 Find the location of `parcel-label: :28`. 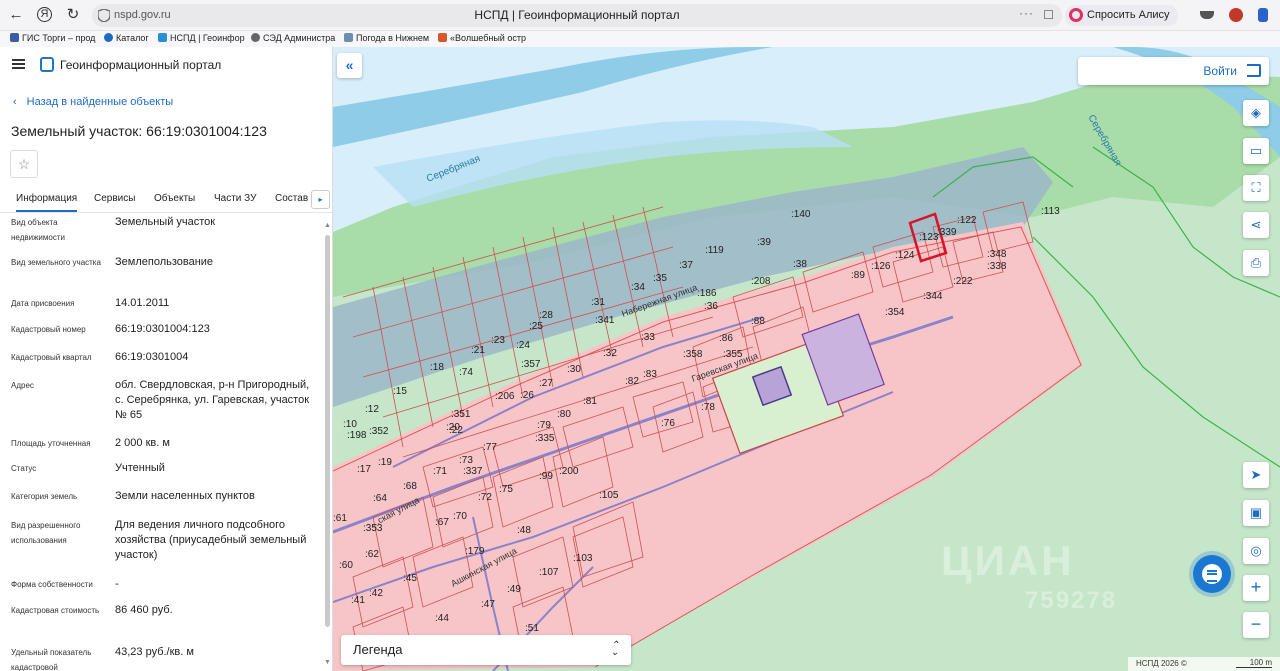

parcel-label: :28 is located at coordinates (546, 315).